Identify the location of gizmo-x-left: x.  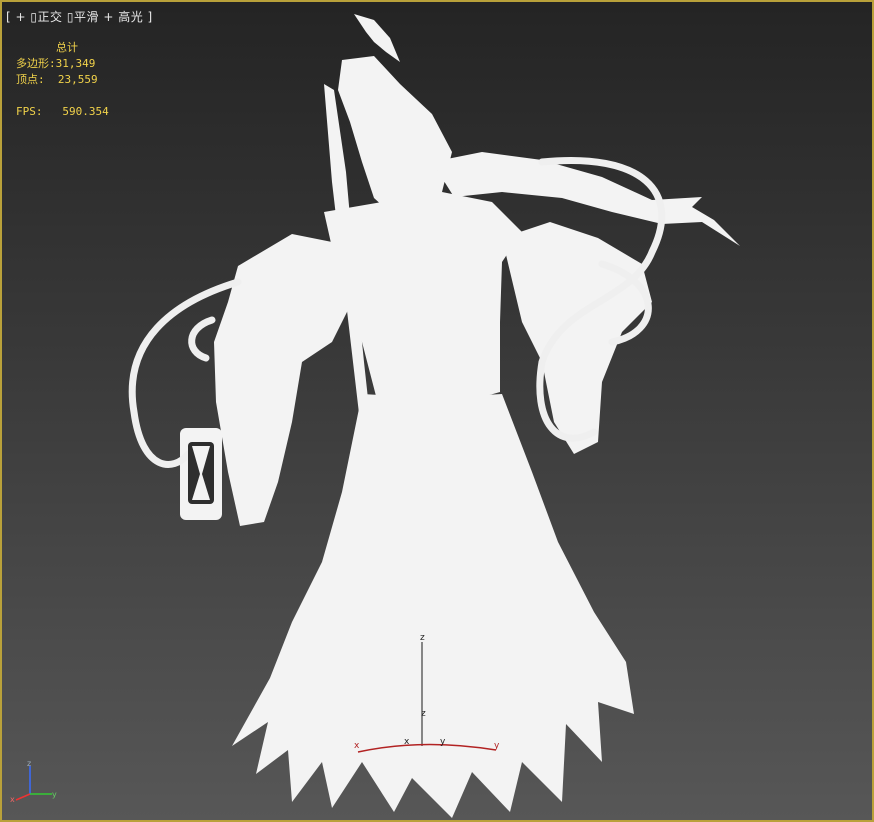
(357, 746).